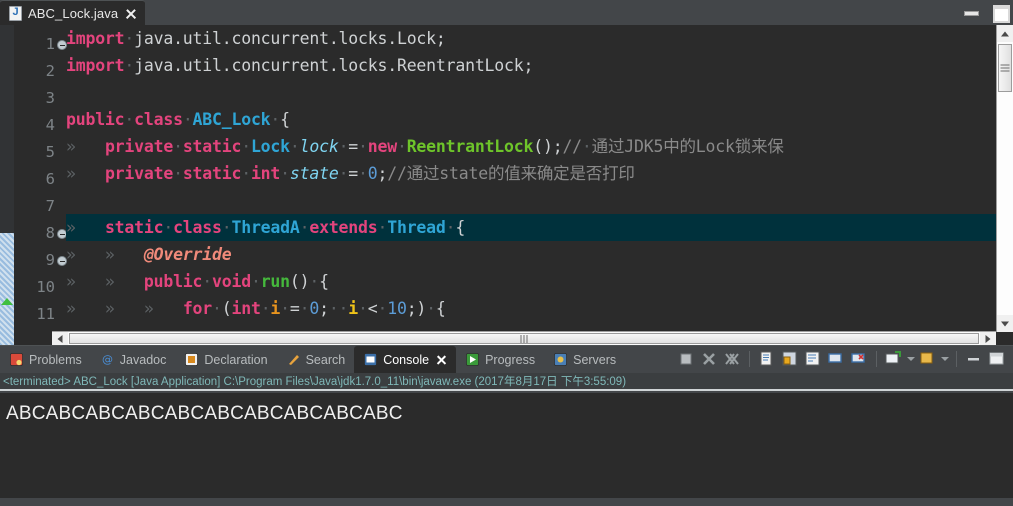  Describe the element at coordinates (1005, 323) in the screenshot. I see `scroll-down-button` at that location.